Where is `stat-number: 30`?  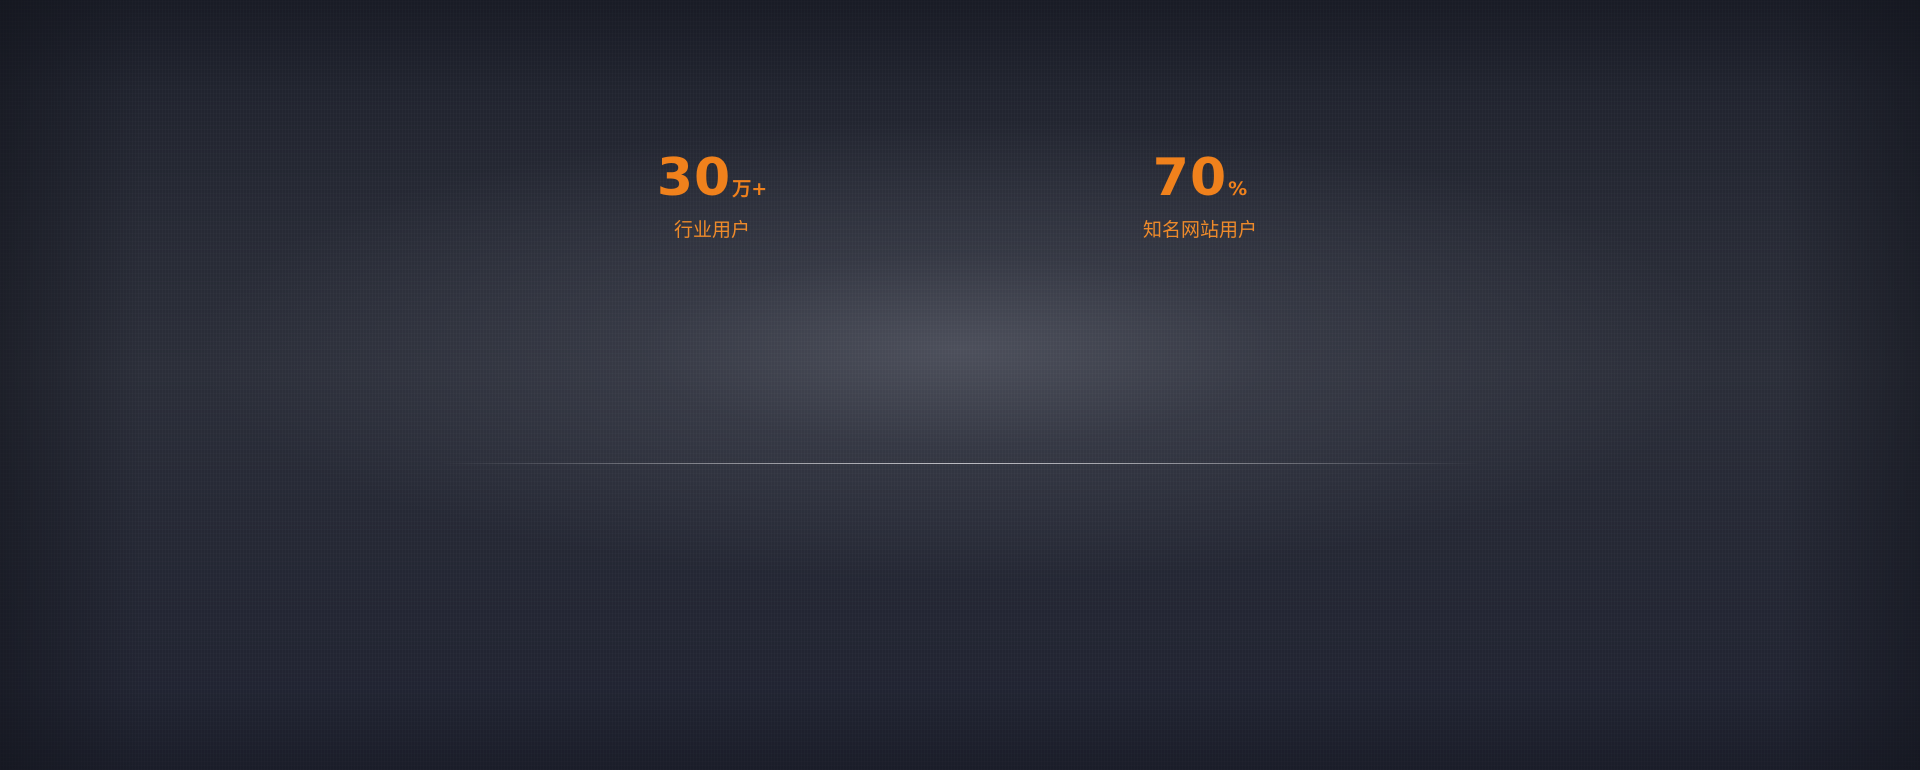
stat-number: 30 is located at coordinates (694, 178).